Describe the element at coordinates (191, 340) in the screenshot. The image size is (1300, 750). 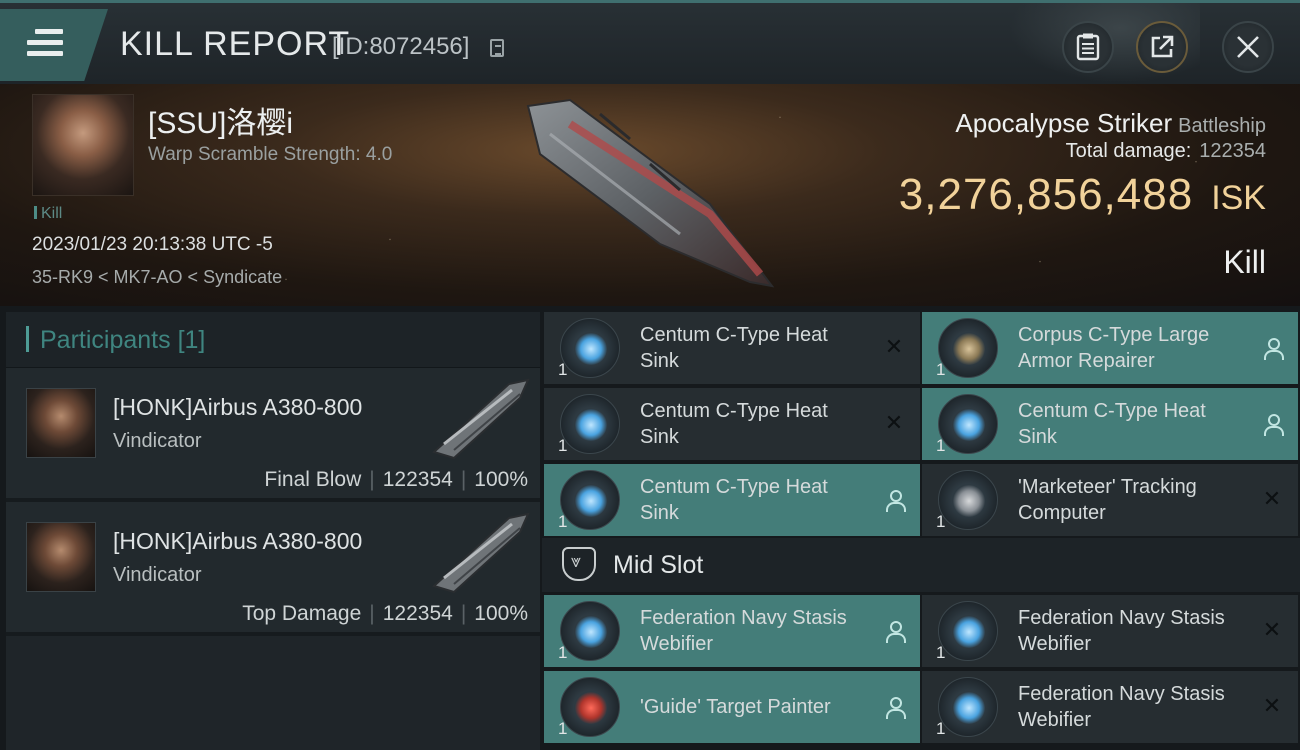
I see `participants-count: [1]` at that location.